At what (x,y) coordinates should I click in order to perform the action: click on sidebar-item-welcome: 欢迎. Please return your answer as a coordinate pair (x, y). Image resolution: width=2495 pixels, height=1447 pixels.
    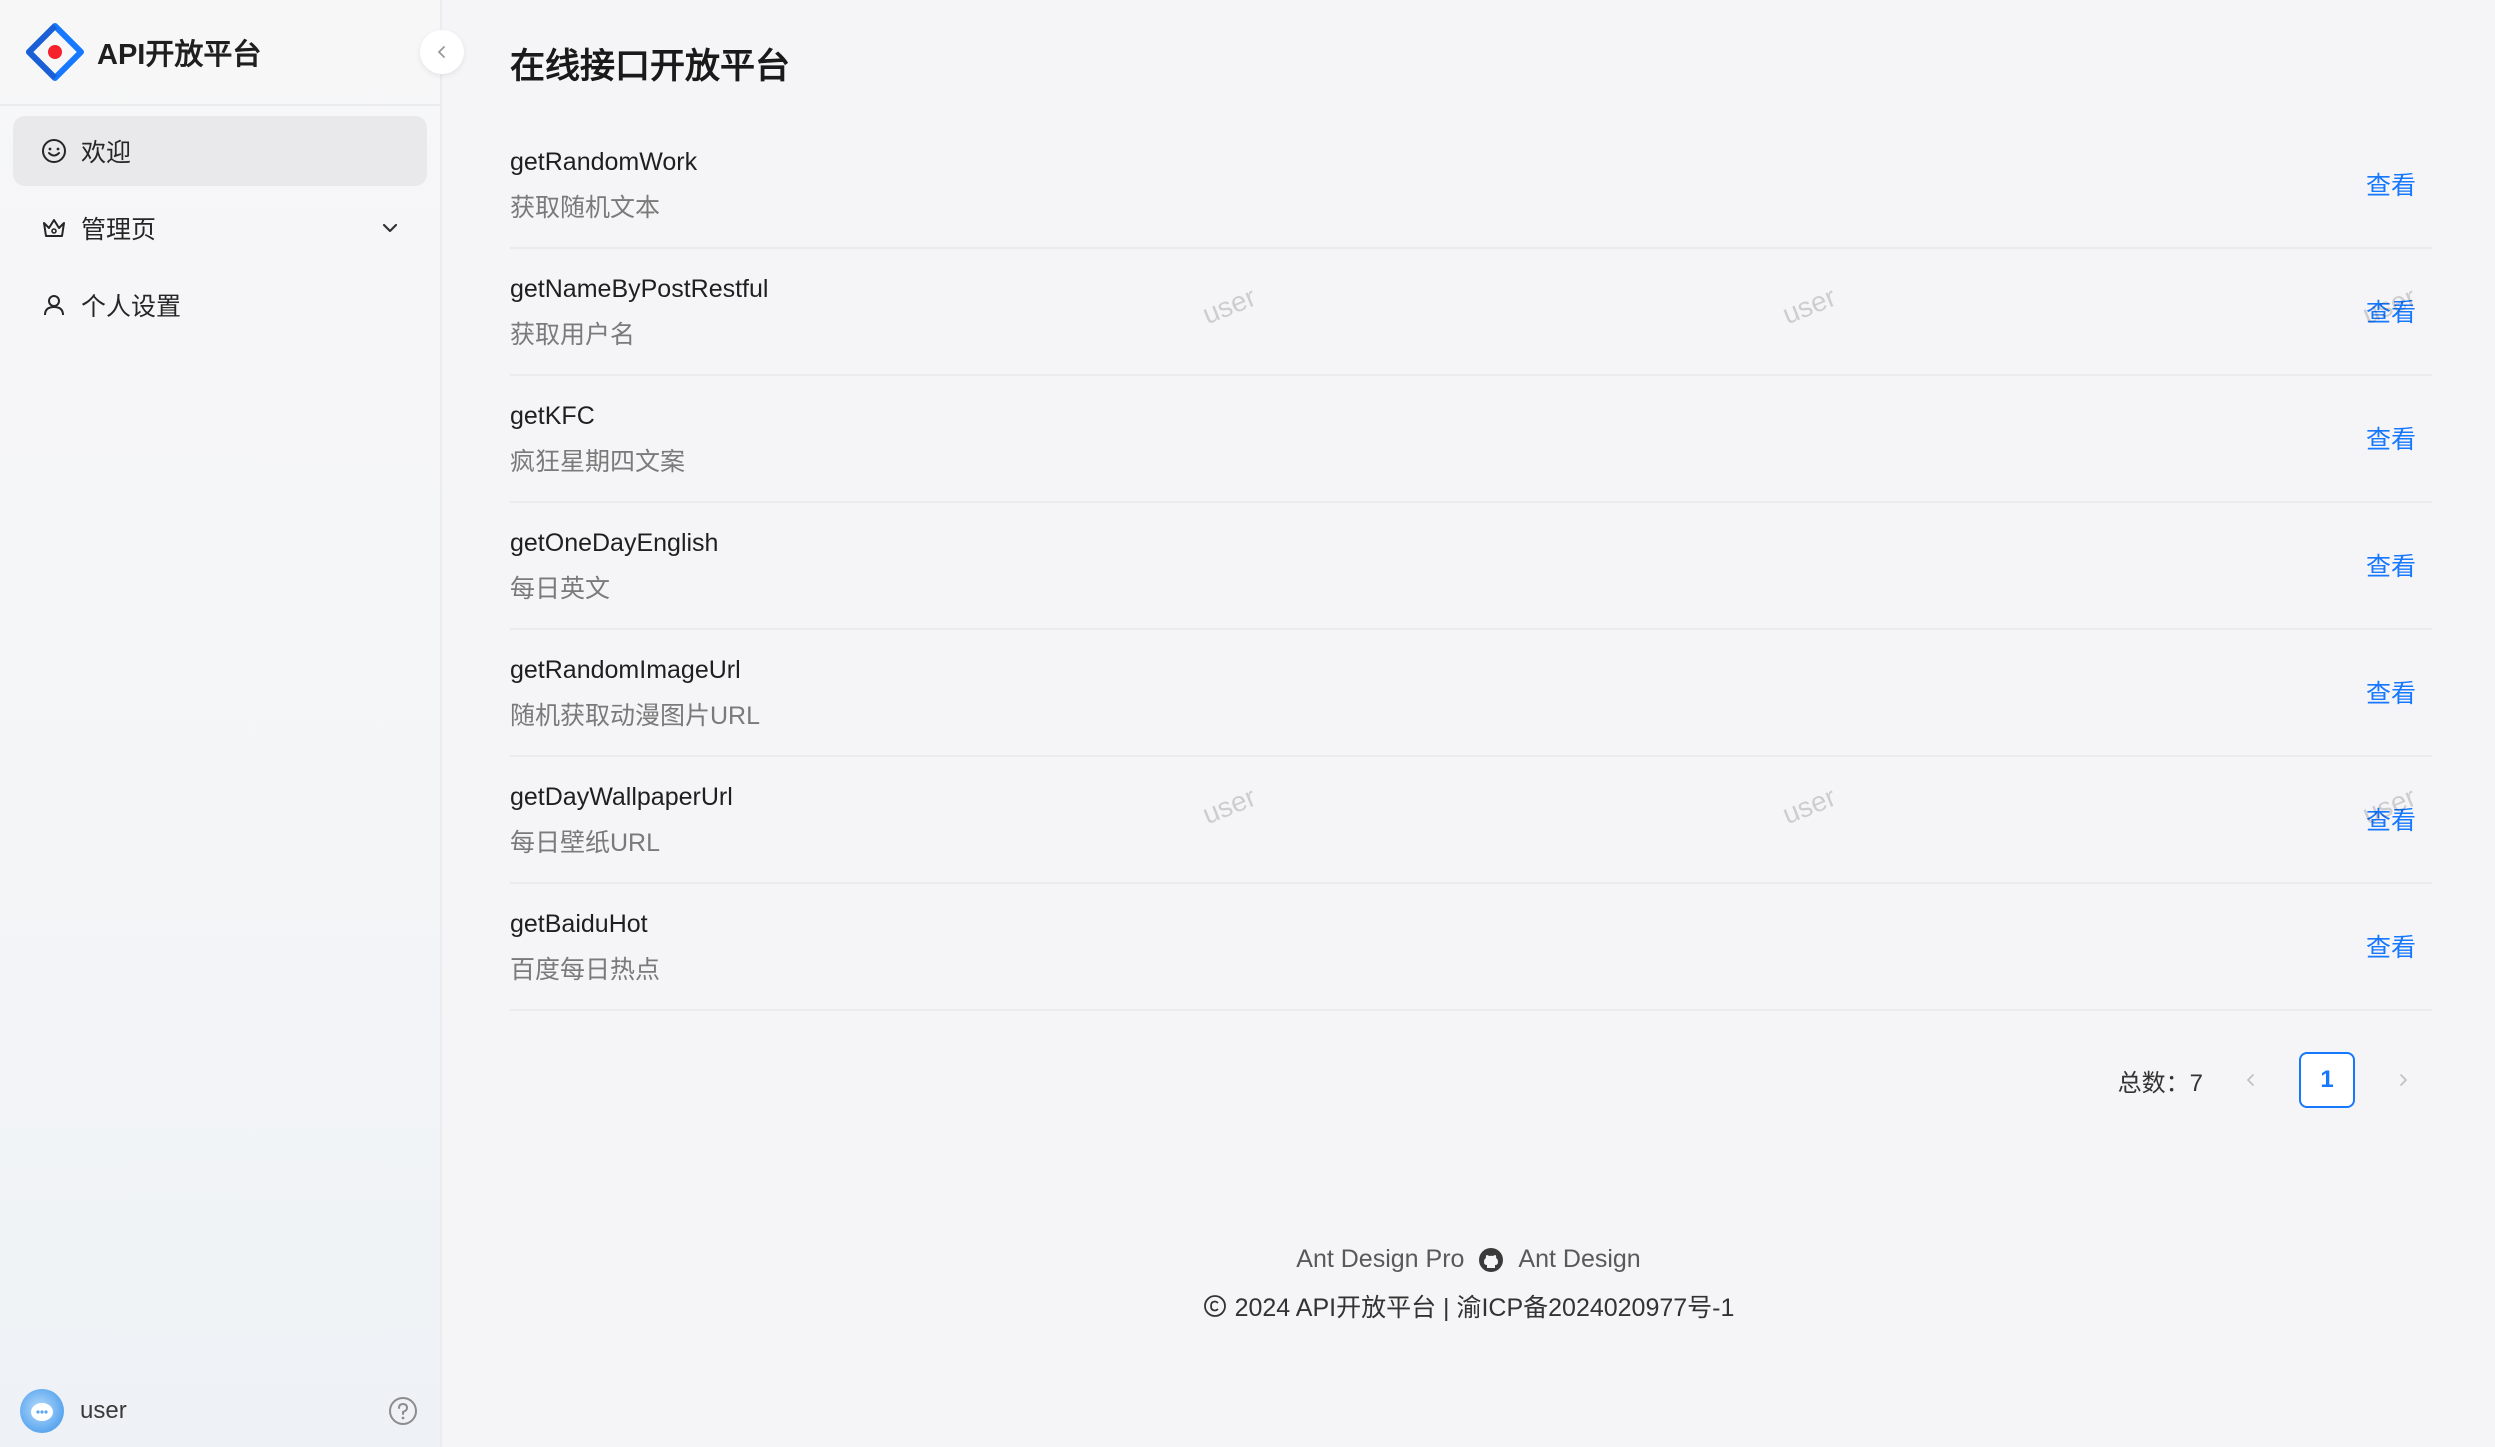
    Looking at the image, I should click on (220, 151).